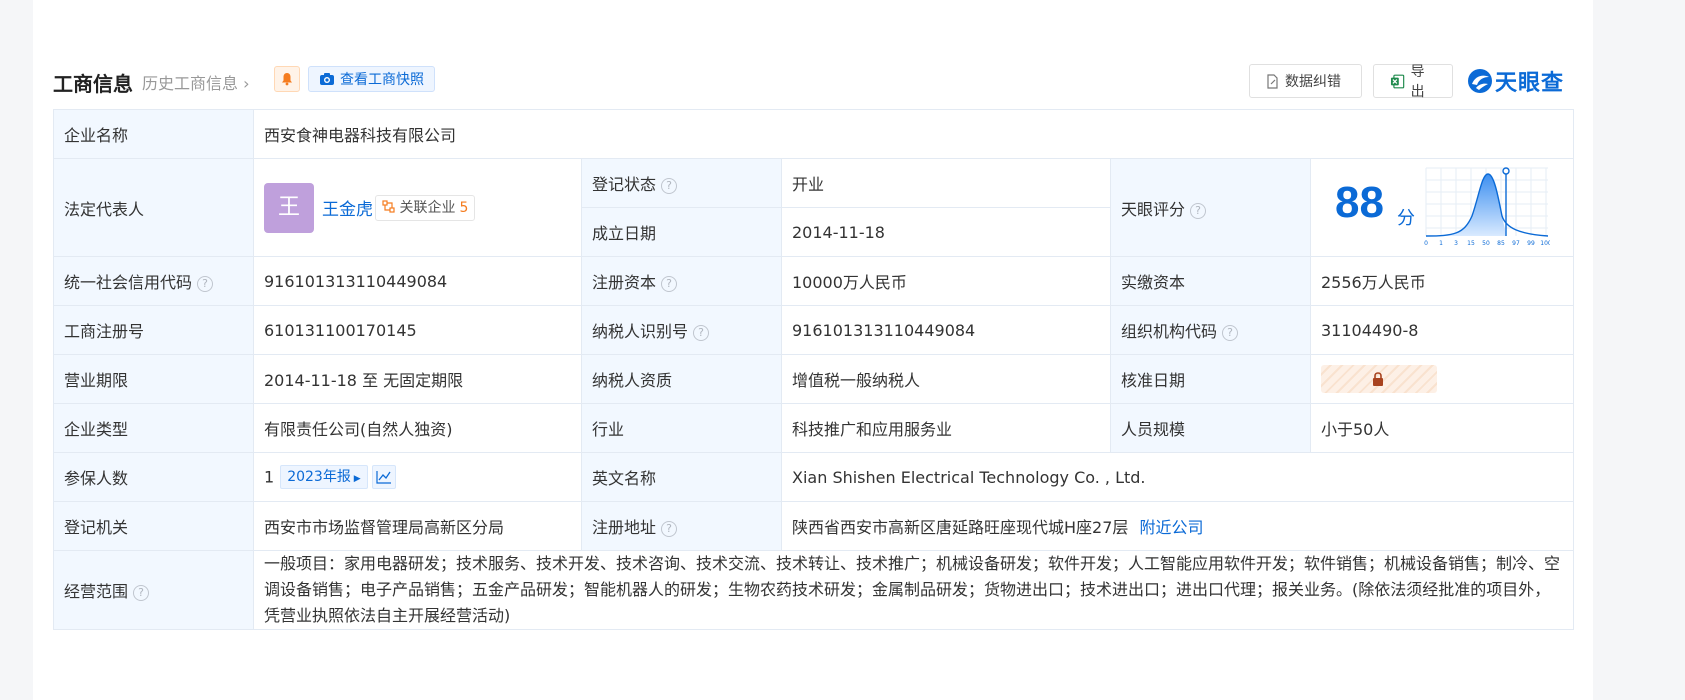  Describe the element at coordinates (1359, 202) in the screenshot. I see `score-value: 88` at that location.